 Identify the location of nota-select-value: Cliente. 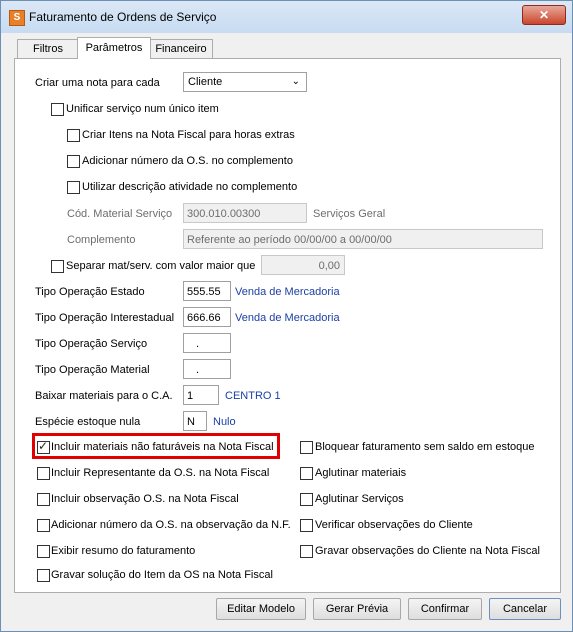
(205, 82).